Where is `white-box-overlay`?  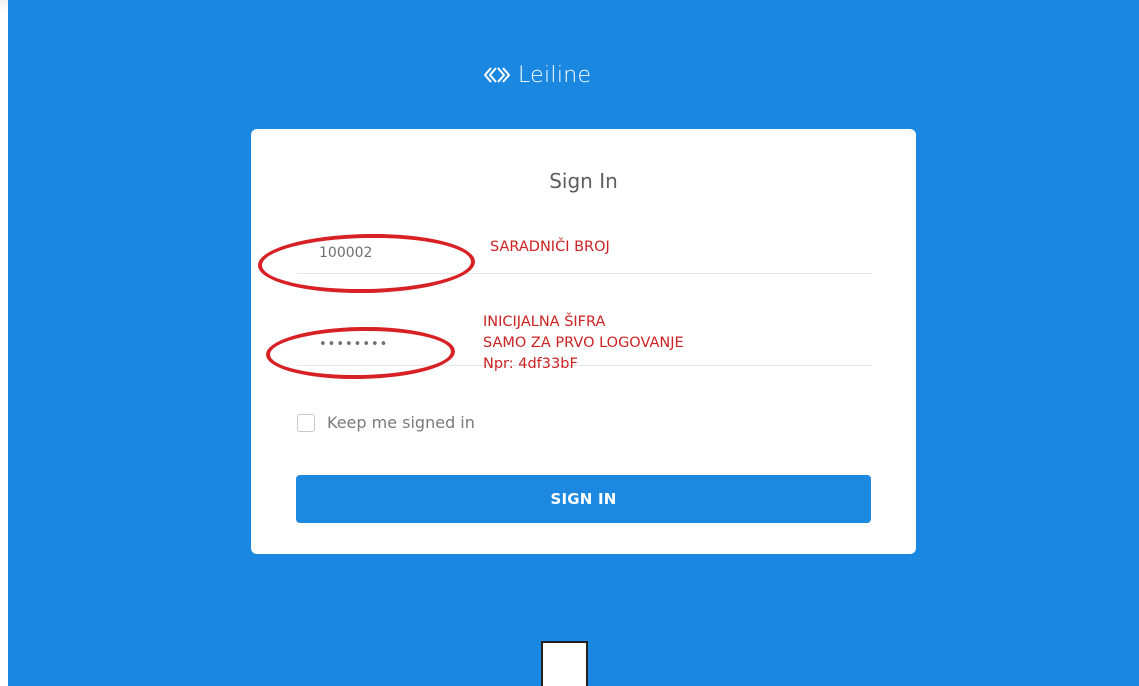 white-box-overlay is located at coordinates (564, 663).